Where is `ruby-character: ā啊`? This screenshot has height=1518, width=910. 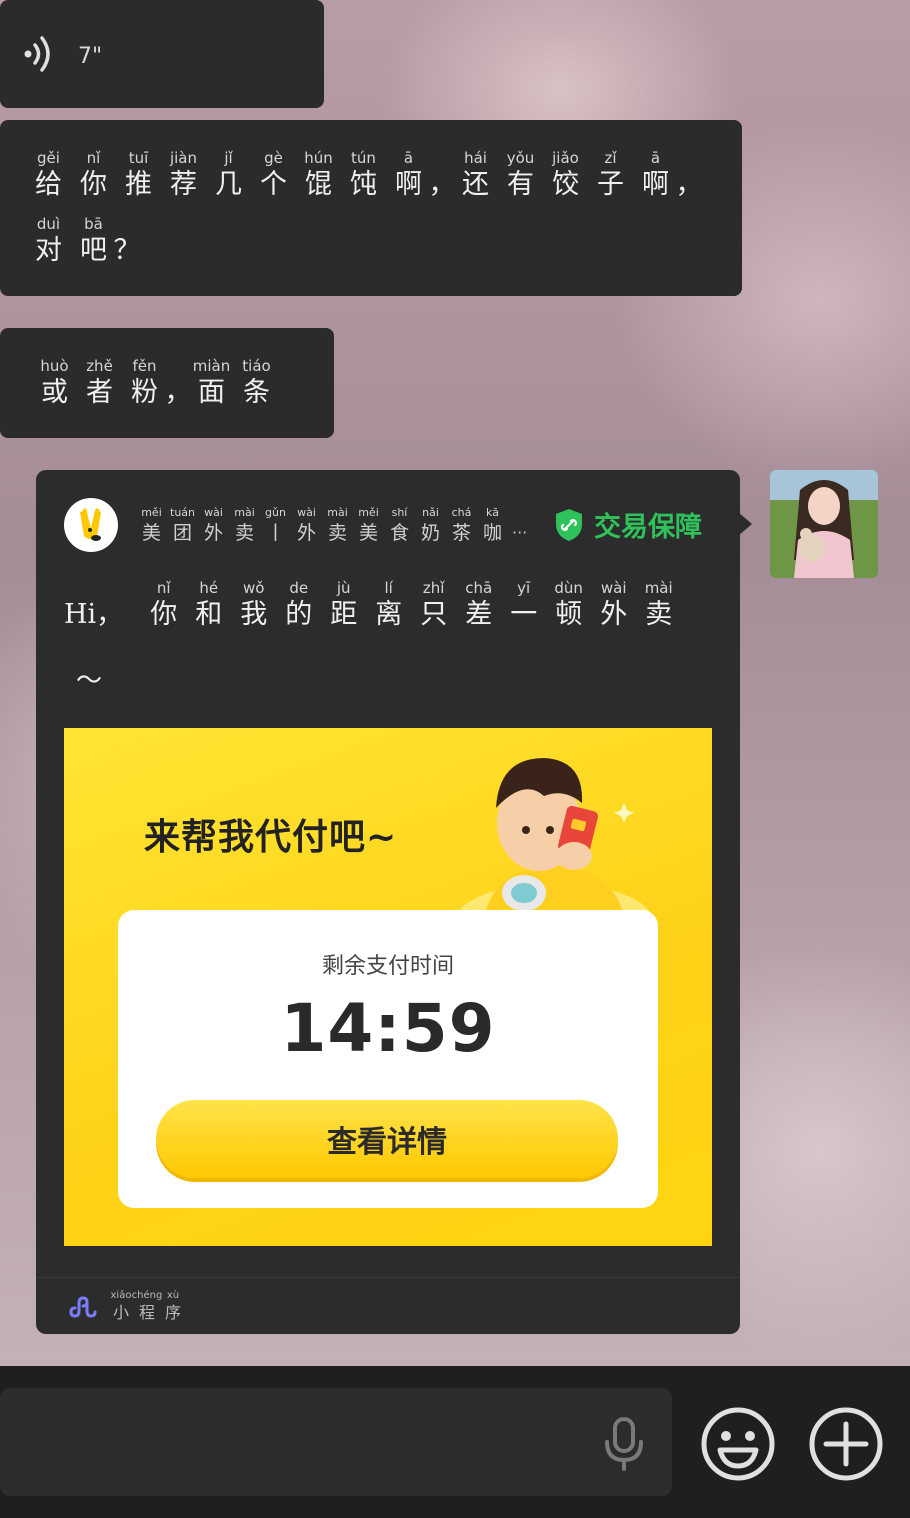 ruby-character: ā啊 is located at coordinates (408, 175).